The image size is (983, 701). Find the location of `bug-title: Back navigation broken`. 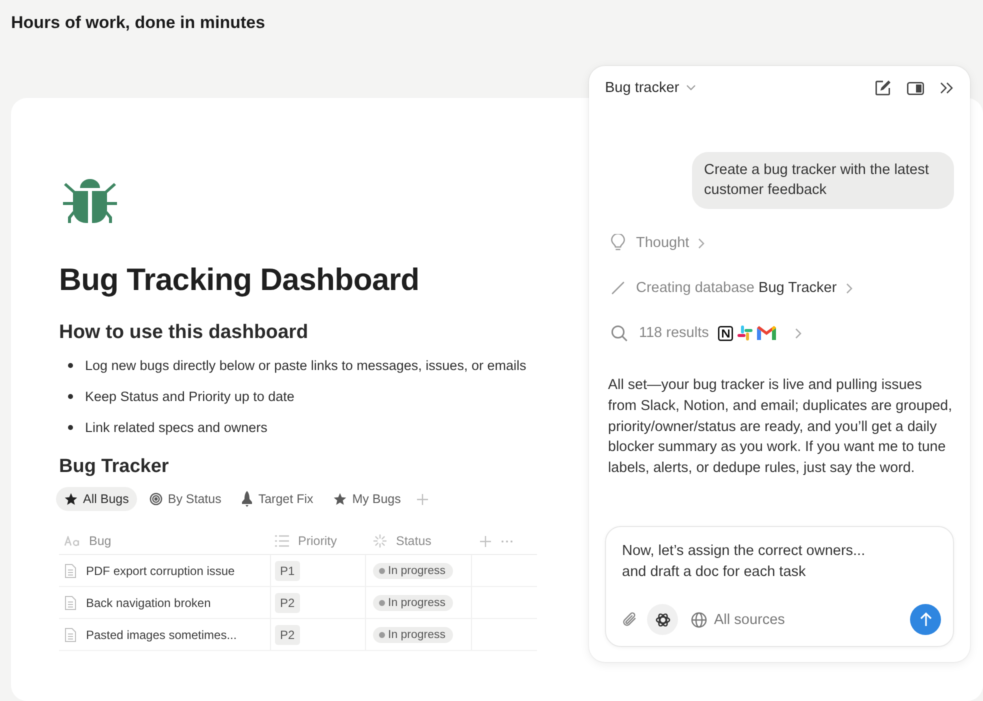

bug-title: Back navigation broken is located at coordinates (148, 603).